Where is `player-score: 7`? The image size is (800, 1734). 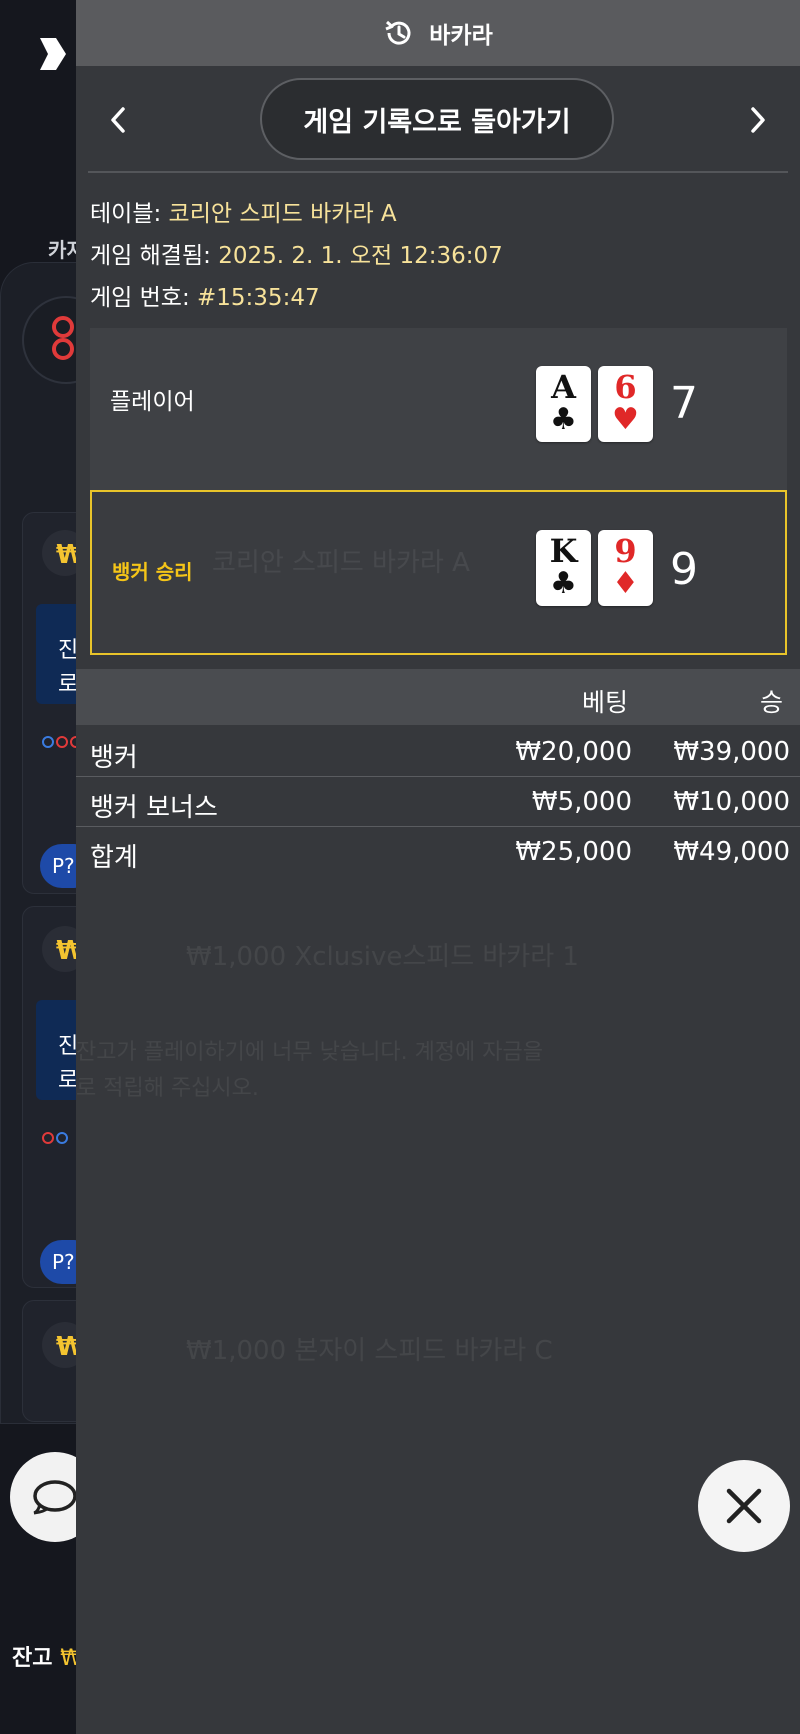 player-score: 7 is located at coordinates (684, 403).